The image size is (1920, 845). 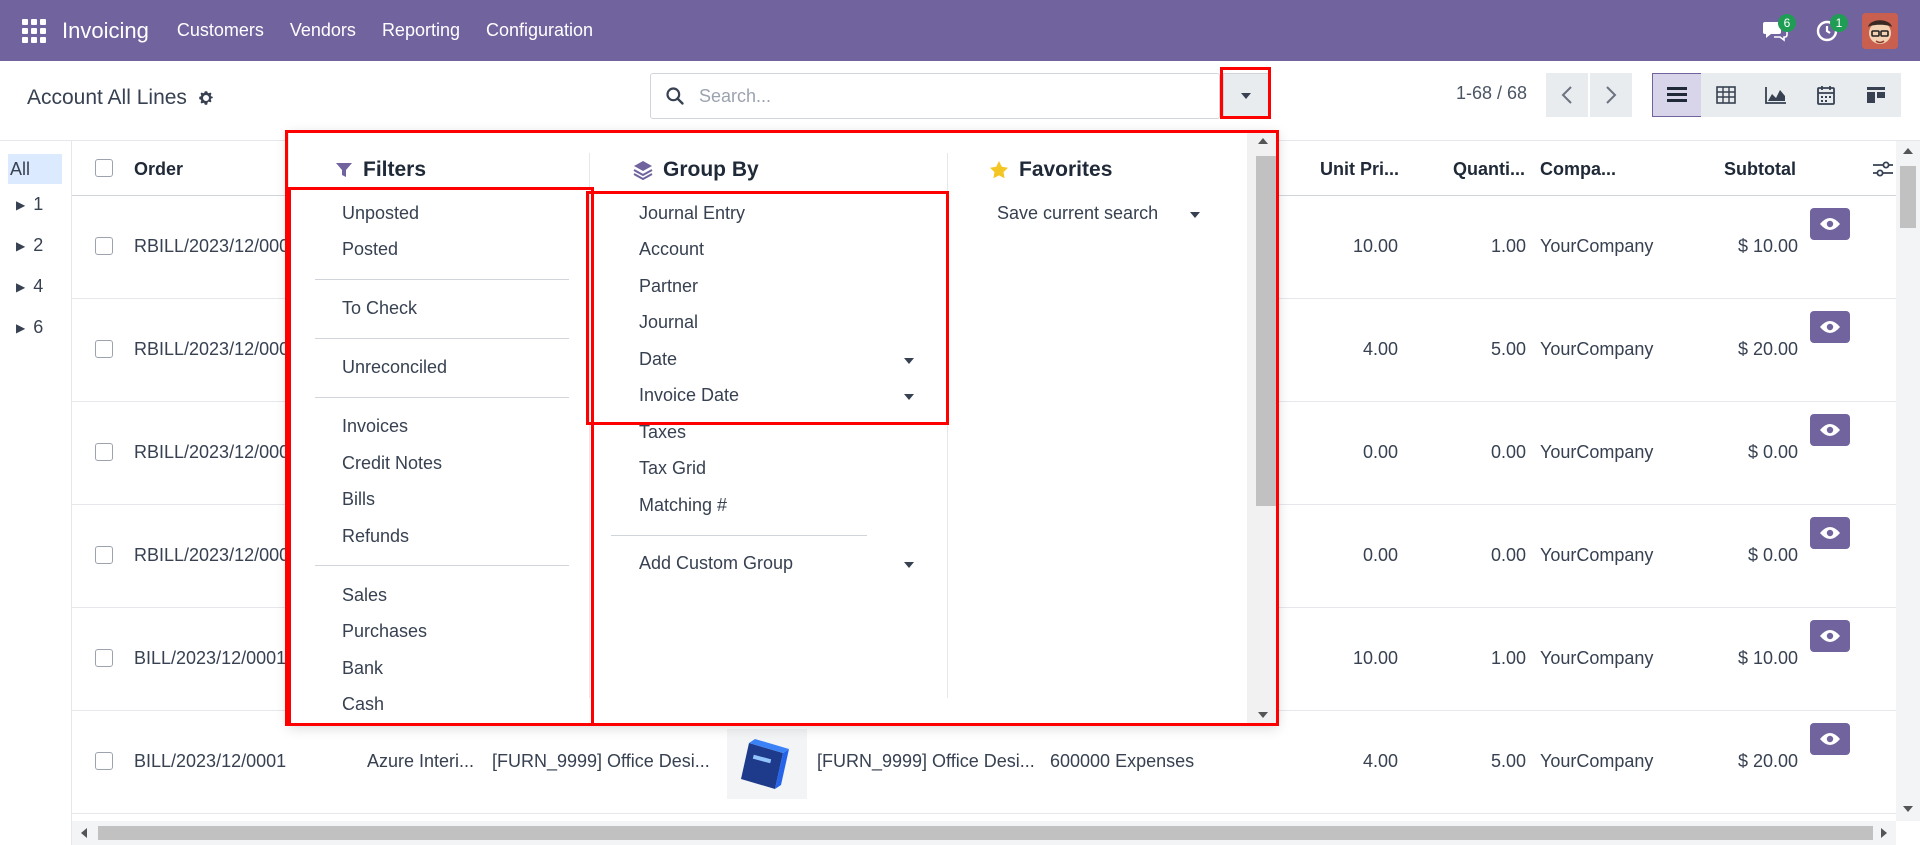 What do you see at coordinates (1508, 555) in the screenshot?
I see `quantity-cell: 0.00` at bounding box center [1508, 555].